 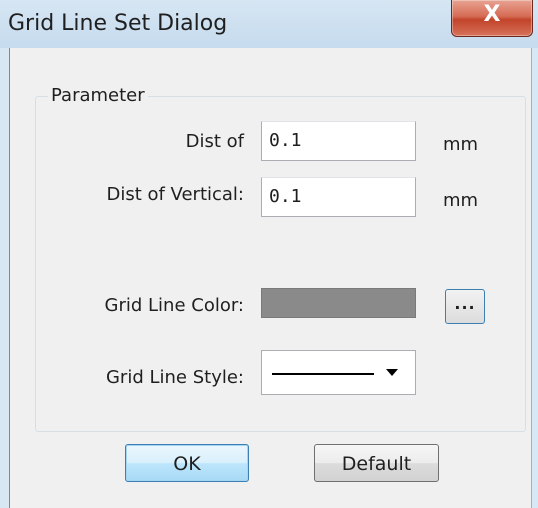 What do you see at coordinates (461, 200) in the screenshot?
I see `dist-vertical-unit: mm` at bounding box center [461, 200].